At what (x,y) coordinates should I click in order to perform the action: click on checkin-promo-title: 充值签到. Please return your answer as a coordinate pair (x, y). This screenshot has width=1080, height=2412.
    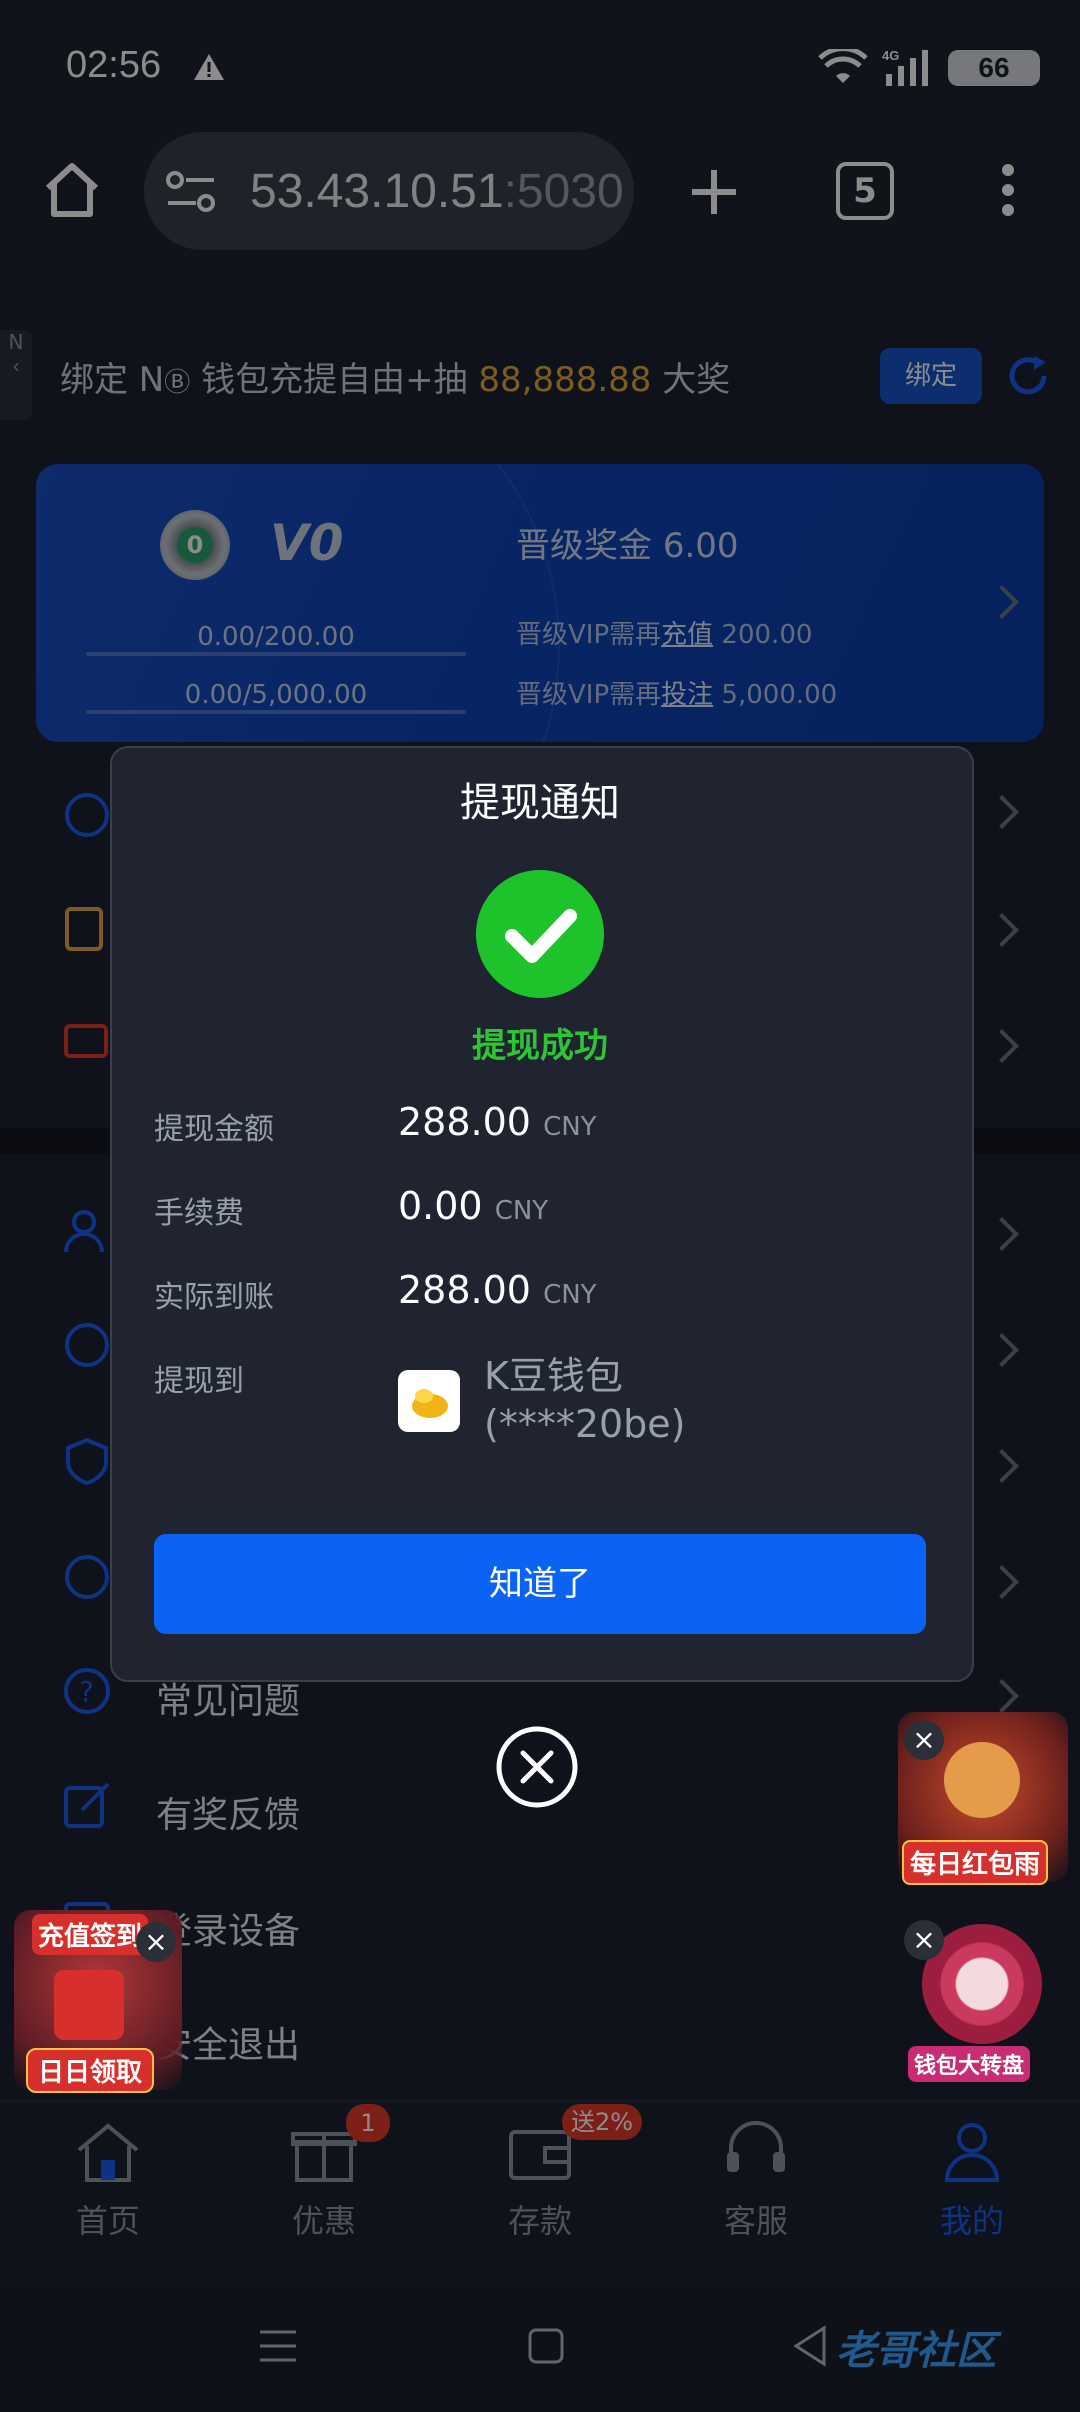
    Looking at the image, I should click on (90, 1934).